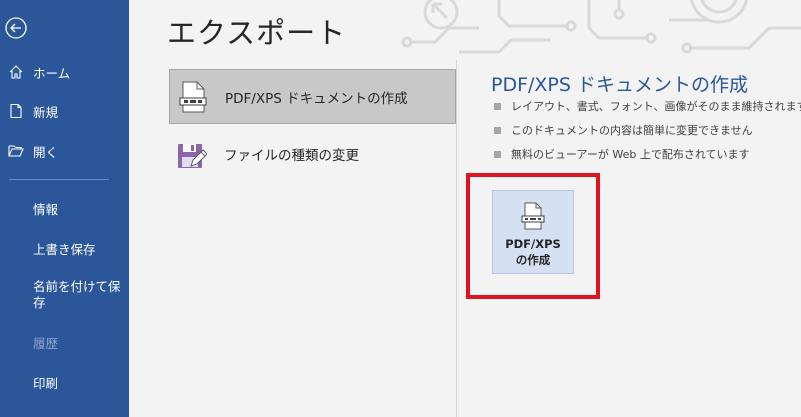  Describe the element at coordinates (46, 343) in the screenshot. I see `sidebar-item-label: 履歴` at that location.